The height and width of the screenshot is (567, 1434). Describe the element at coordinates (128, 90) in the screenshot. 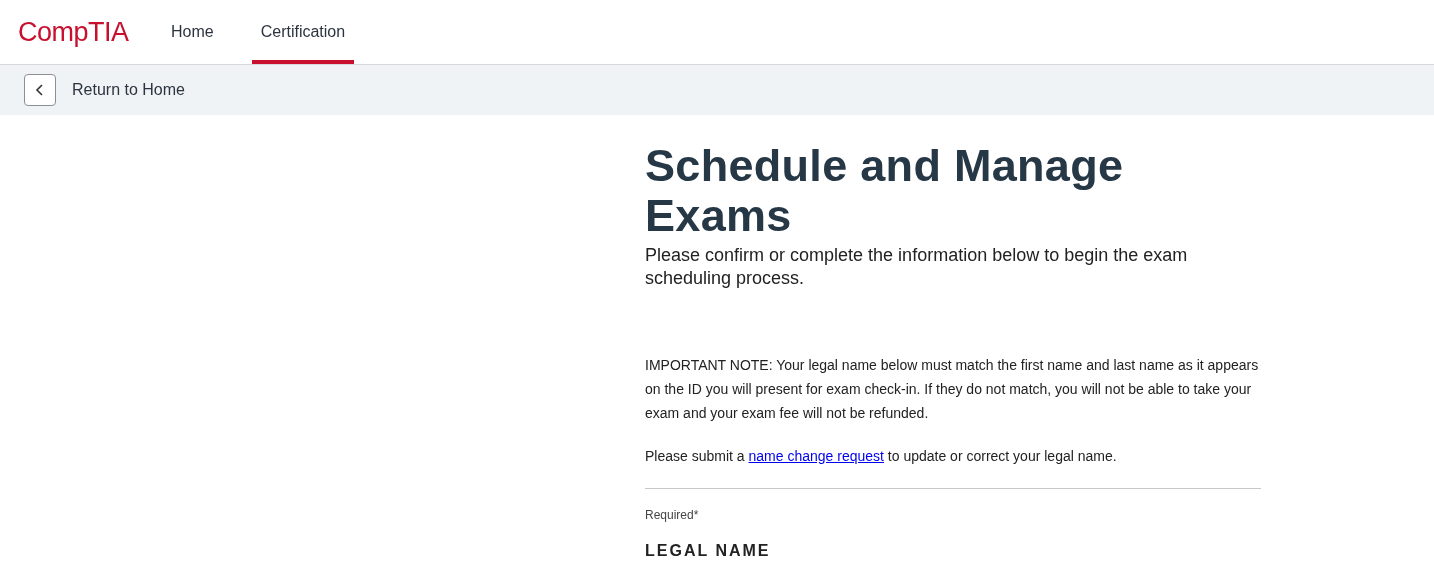

I see `return-link: Return to Home` at that location.